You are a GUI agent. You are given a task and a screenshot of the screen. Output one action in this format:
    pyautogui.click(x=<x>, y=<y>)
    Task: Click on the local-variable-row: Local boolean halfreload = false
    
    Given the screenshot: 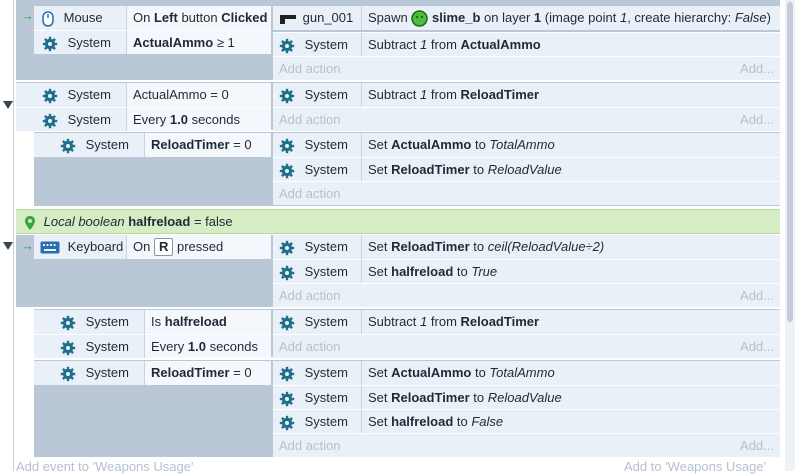 What is the action you would take?
    pyautogui.click(x=398, y=221)
    